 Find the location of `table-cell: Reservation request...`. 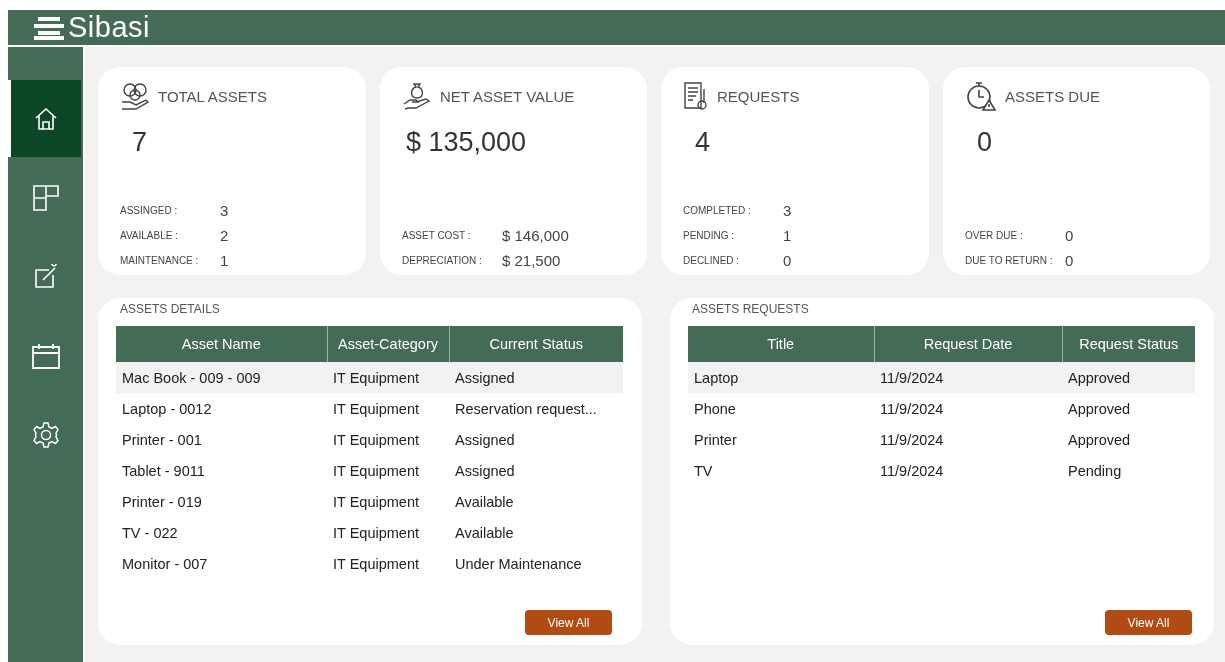

table-cell: Reservation request... is located at coordinates (536, 408).